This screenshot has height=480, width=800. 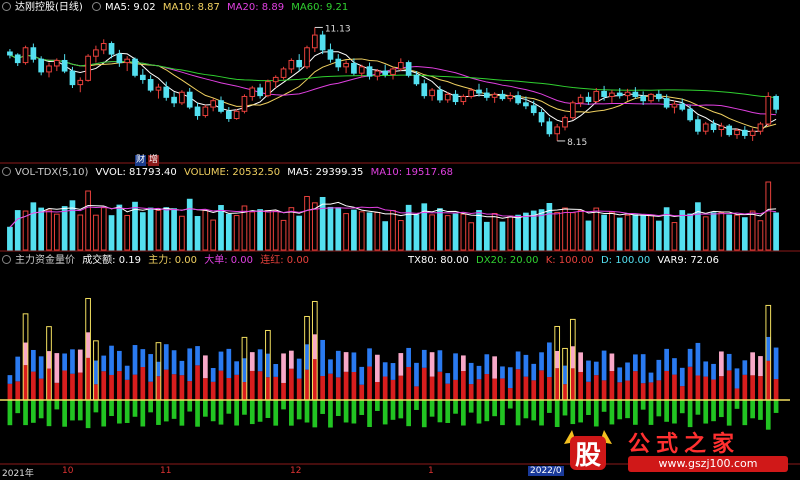 I want to click on increase-badge: 增, so click(x=154, y=160).